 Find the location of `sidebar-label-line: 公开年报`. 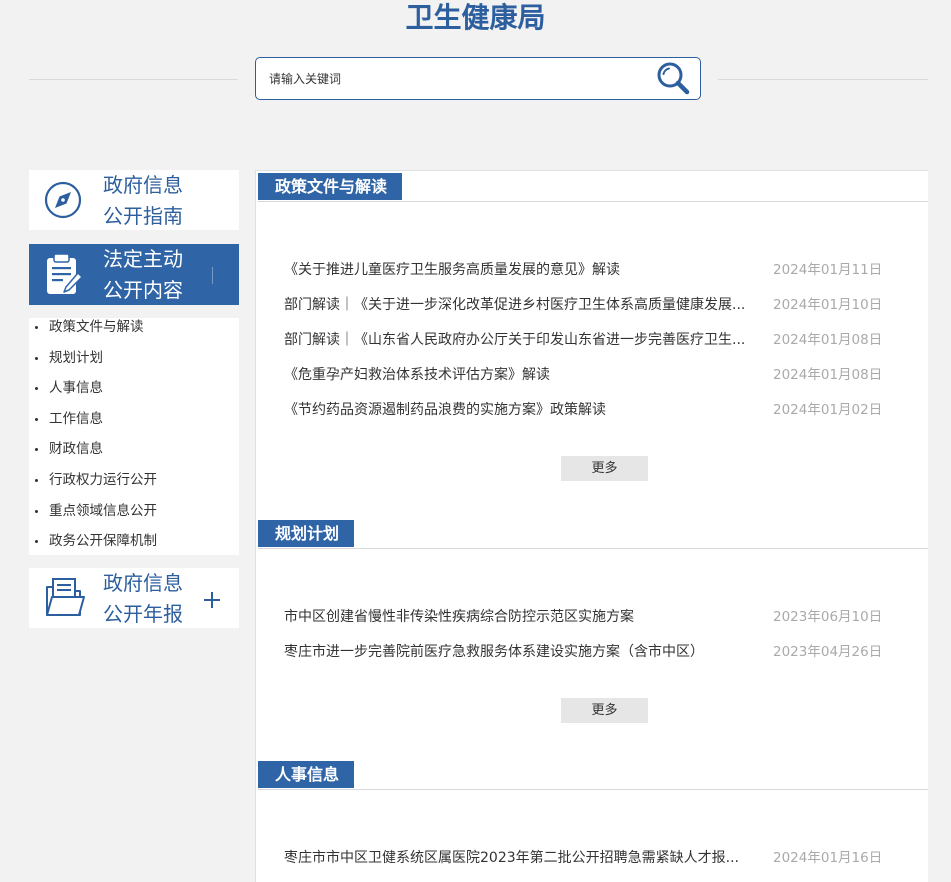

sidebar-label-line: 公开年报 is located at coordinates (143, 614).